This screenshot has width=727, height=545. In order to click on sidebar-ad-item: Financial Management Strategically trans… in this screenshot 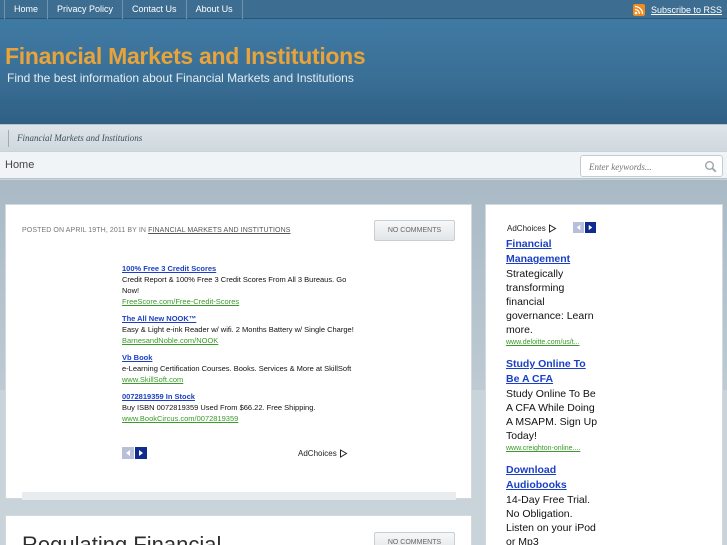, I will do `click(552, 293)`.